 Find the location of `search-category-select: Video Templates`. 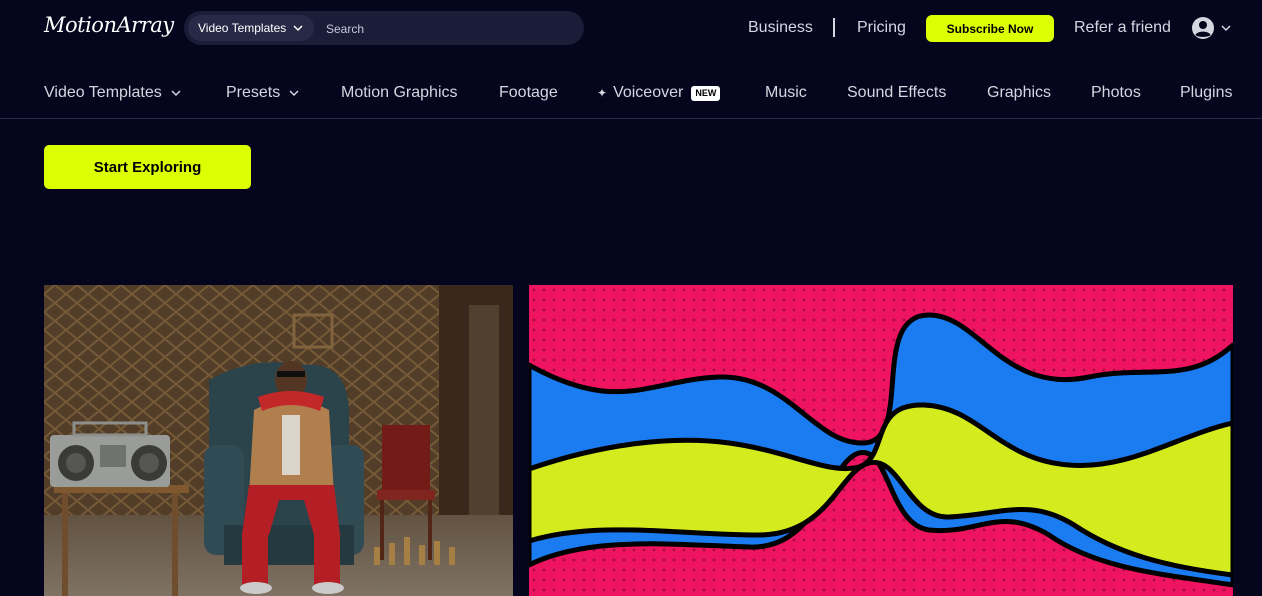

search-category-select: Video Templates is located at coordinates (251, 28).